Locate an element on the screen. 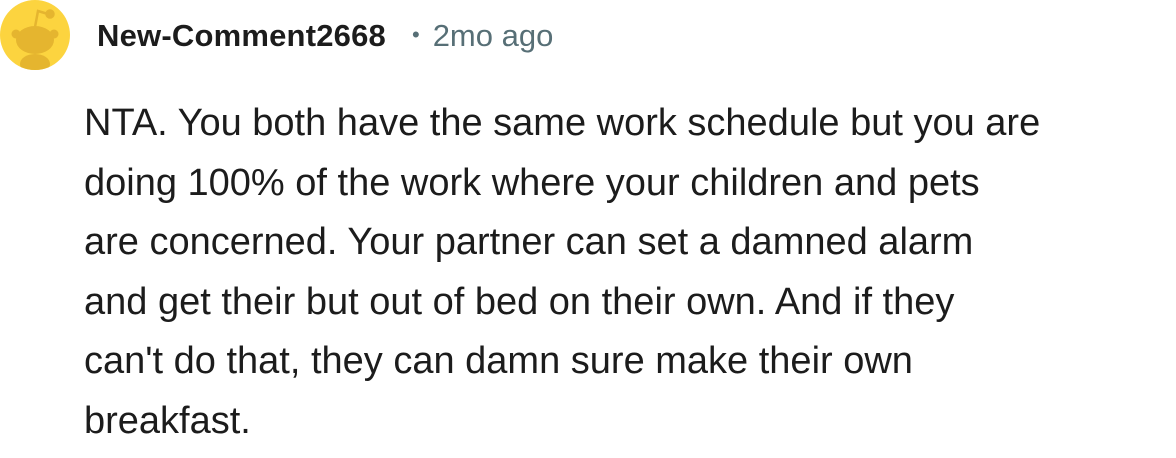 The image size is (1176, 458). avatar is located at coordinates (35, 35).